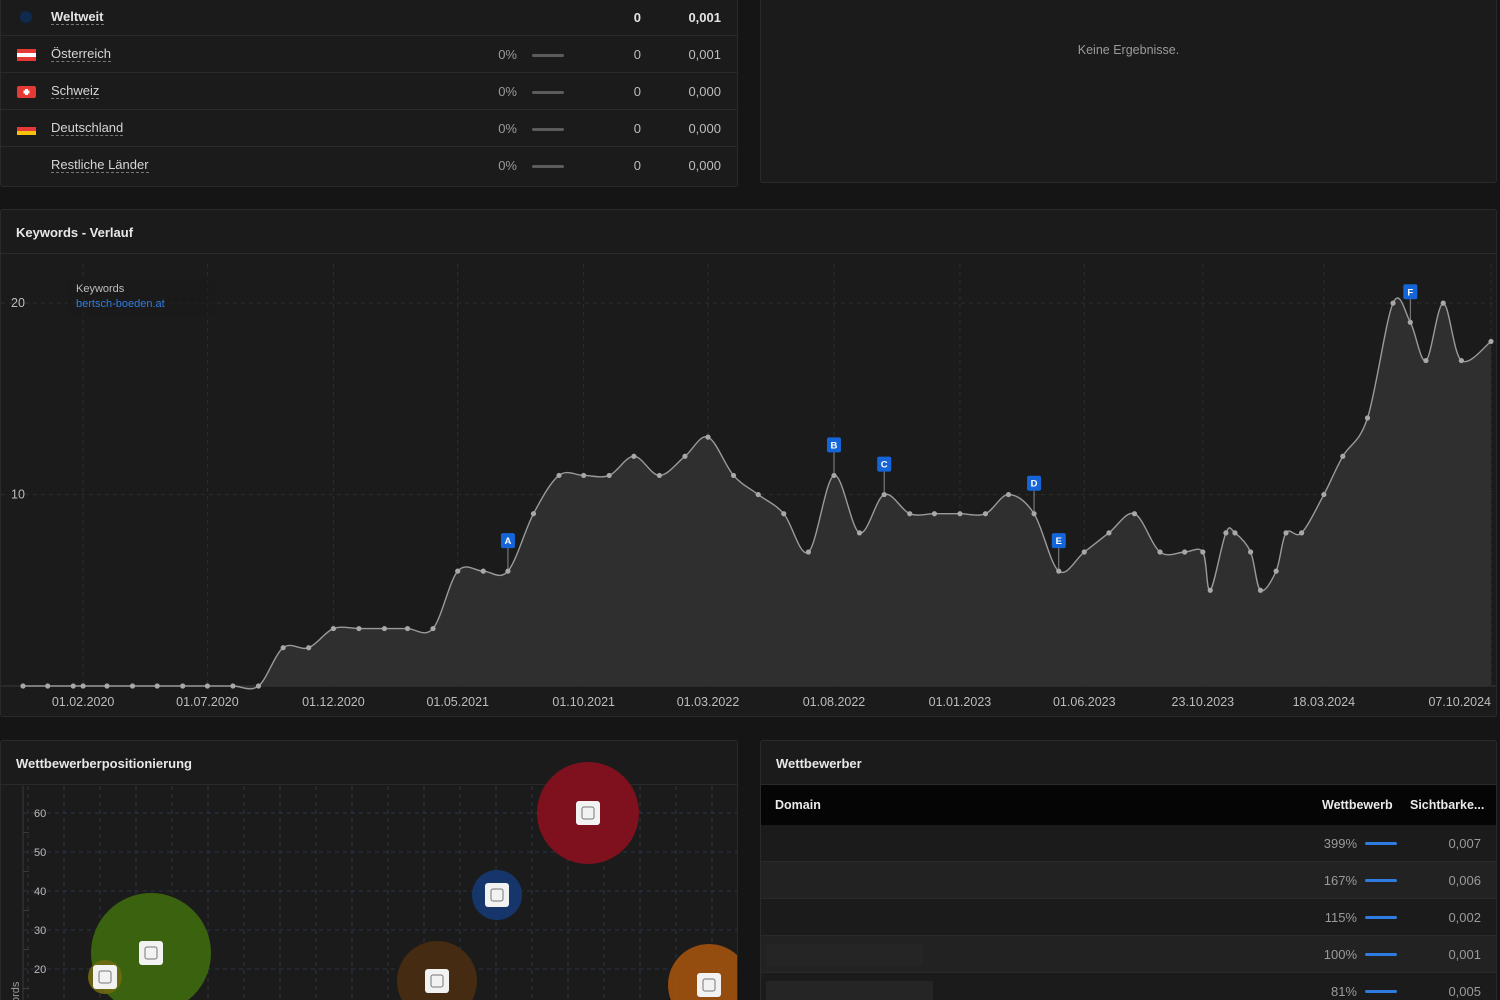  I want to click on table-row: 167% 0,006, so click(1128, 880).